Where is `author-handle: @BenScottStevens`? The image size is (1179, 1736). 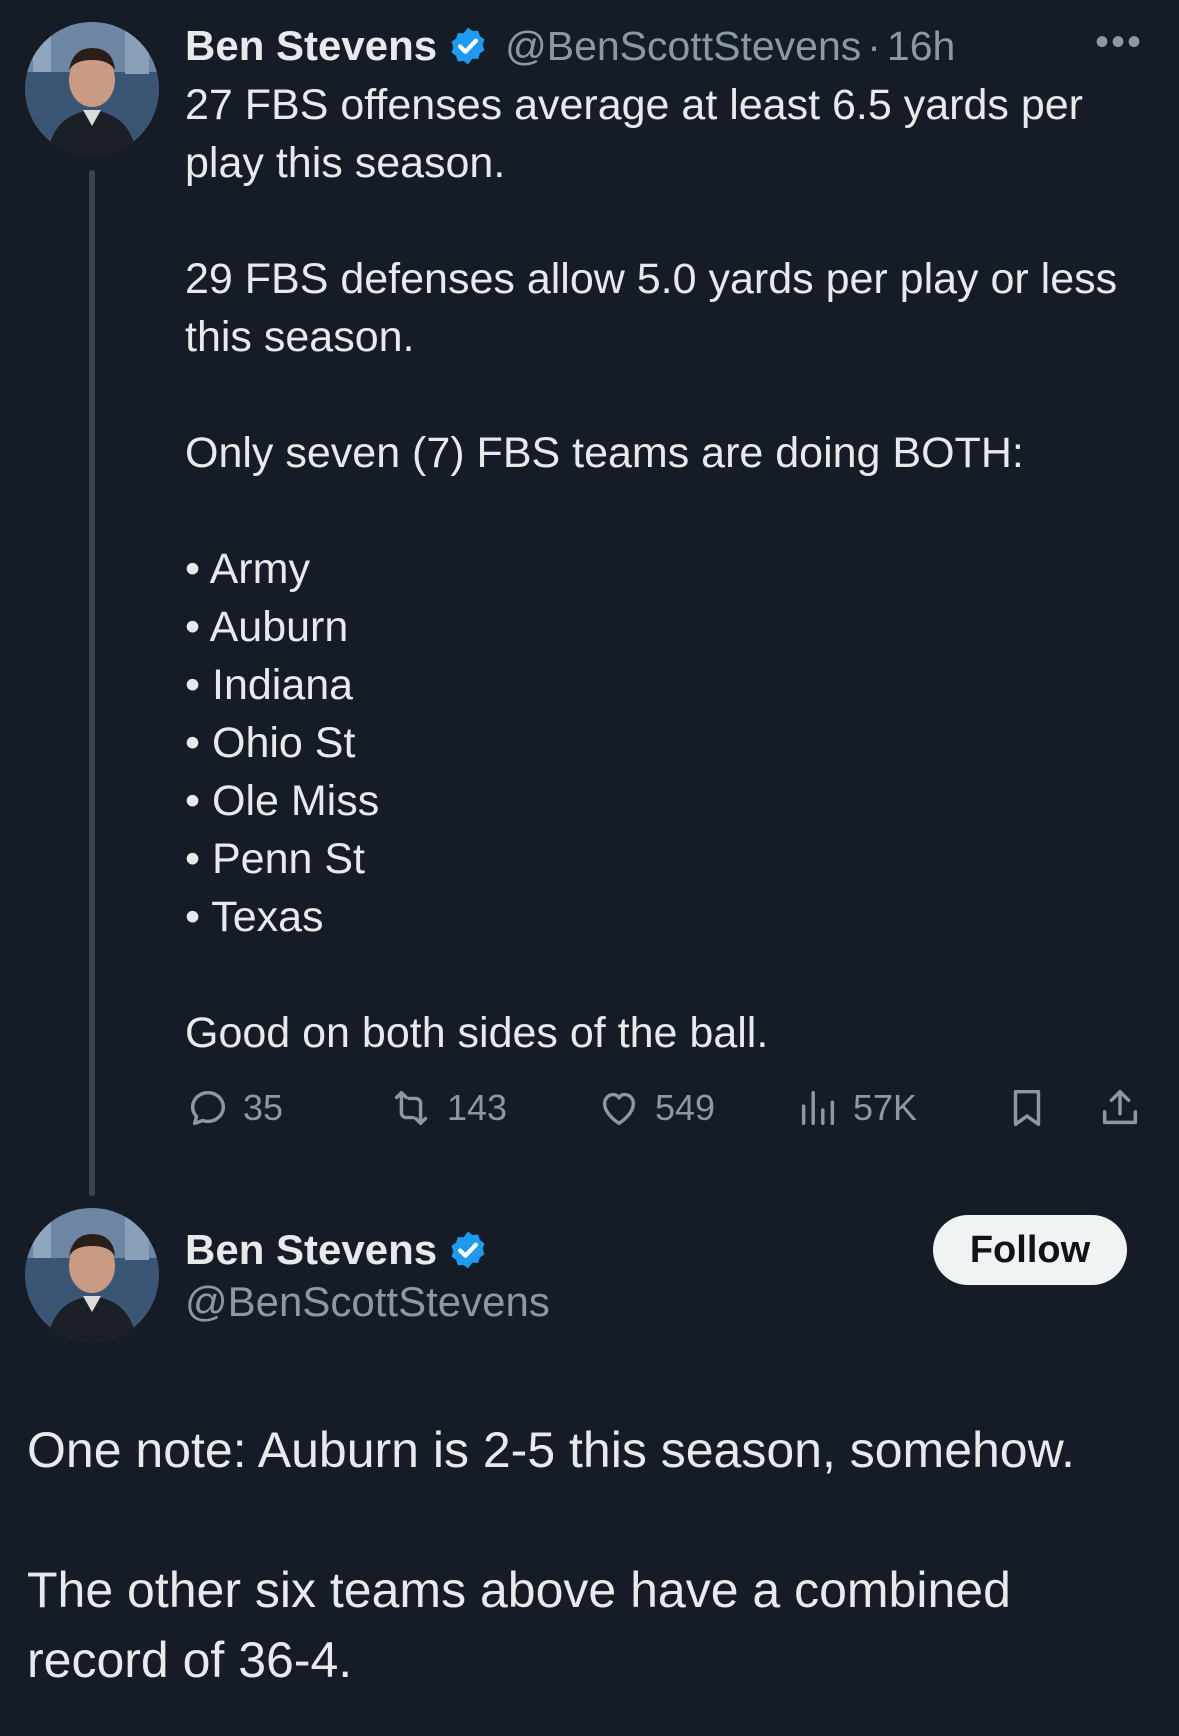
author-handle: @BenScottStevens is located at coordinates (683, 46).